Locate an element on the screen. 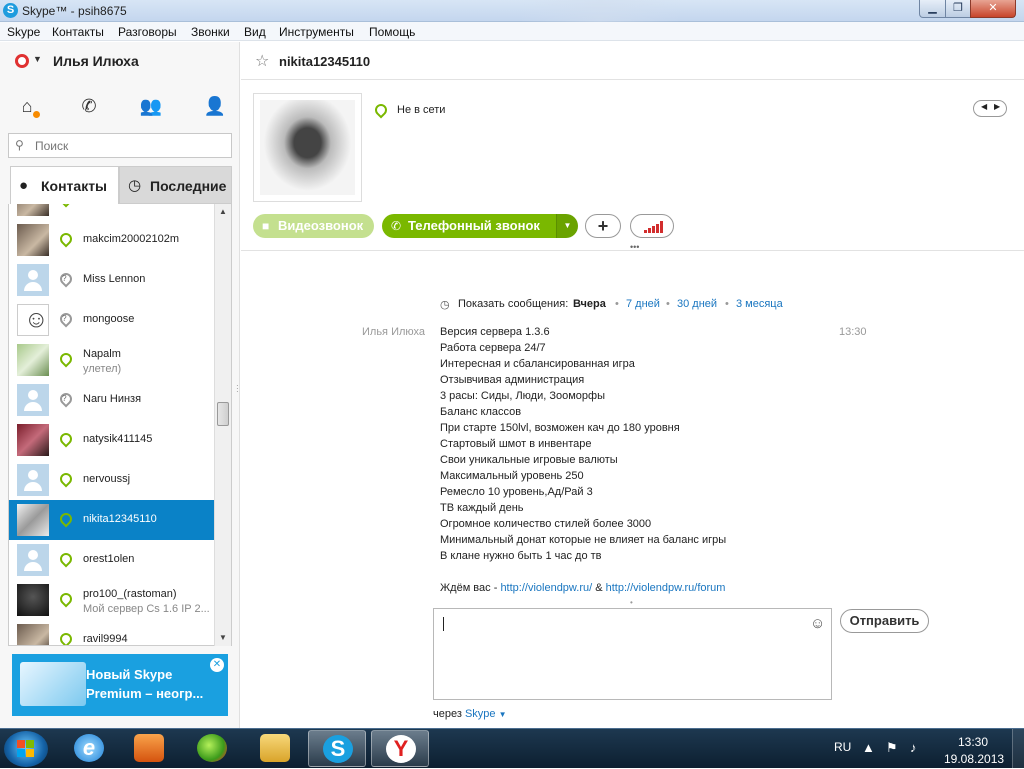 The height and width of the screenshot is (769, 1024). phone-icon: ✆ is located at coordinates (89, 106).